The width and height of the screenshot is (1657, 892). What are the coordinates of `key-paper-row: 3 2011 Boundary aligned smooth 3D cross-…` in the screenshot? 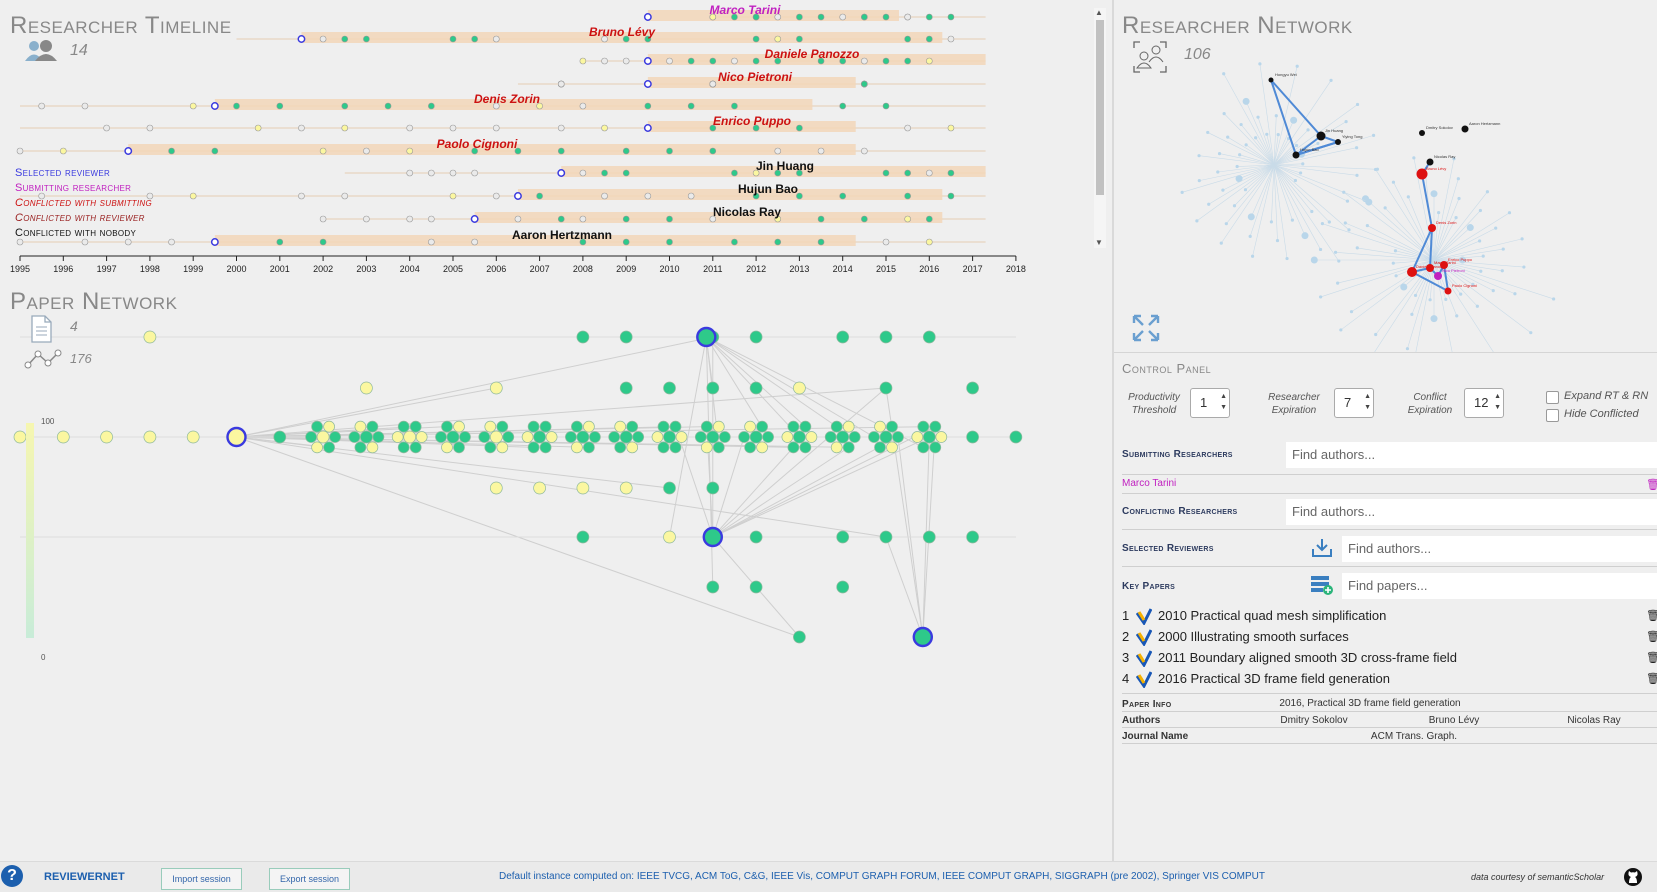 It's located at (1387, 658).